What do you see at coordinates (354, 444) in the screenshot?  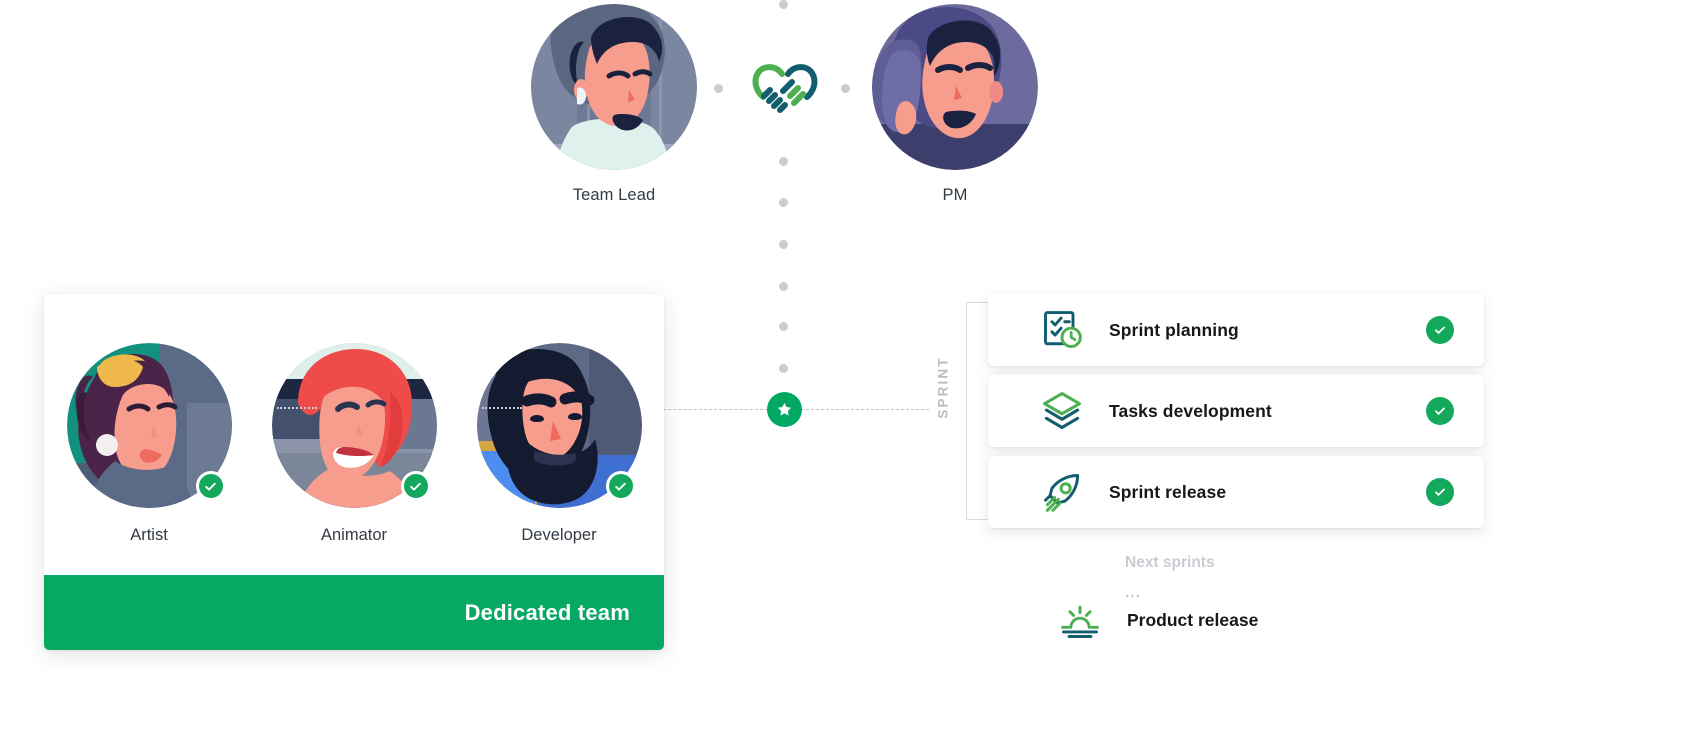 I see `team-member-animator: Animator` at bounding box center [354, 444].